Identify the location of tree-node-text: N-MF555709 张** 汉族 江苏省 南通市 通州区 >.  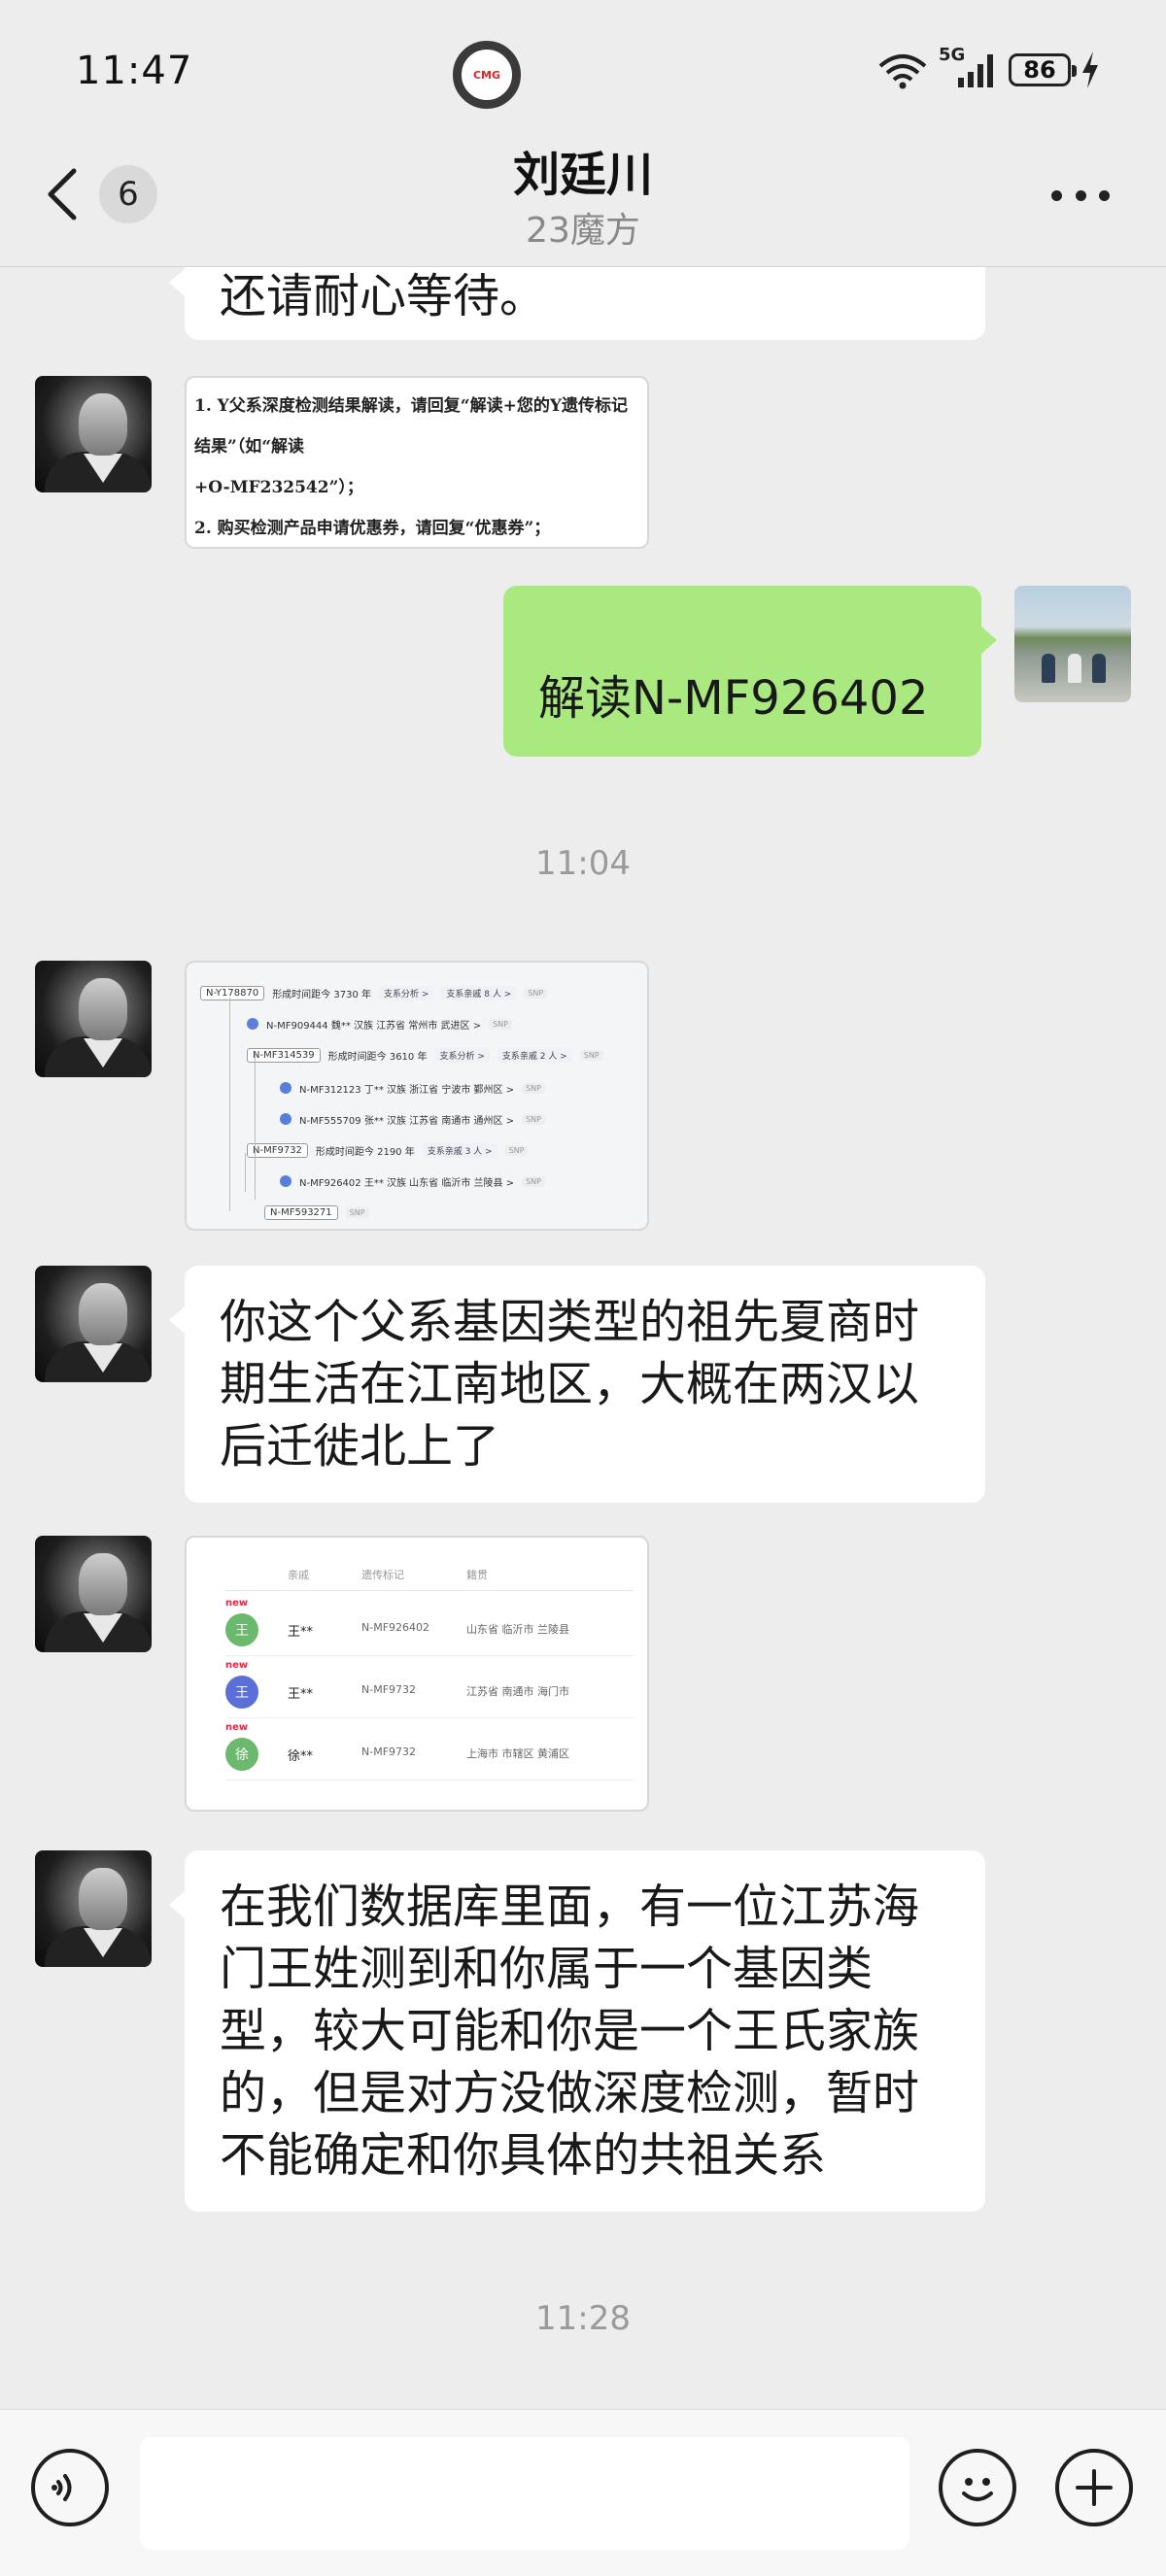
(407, 1121).